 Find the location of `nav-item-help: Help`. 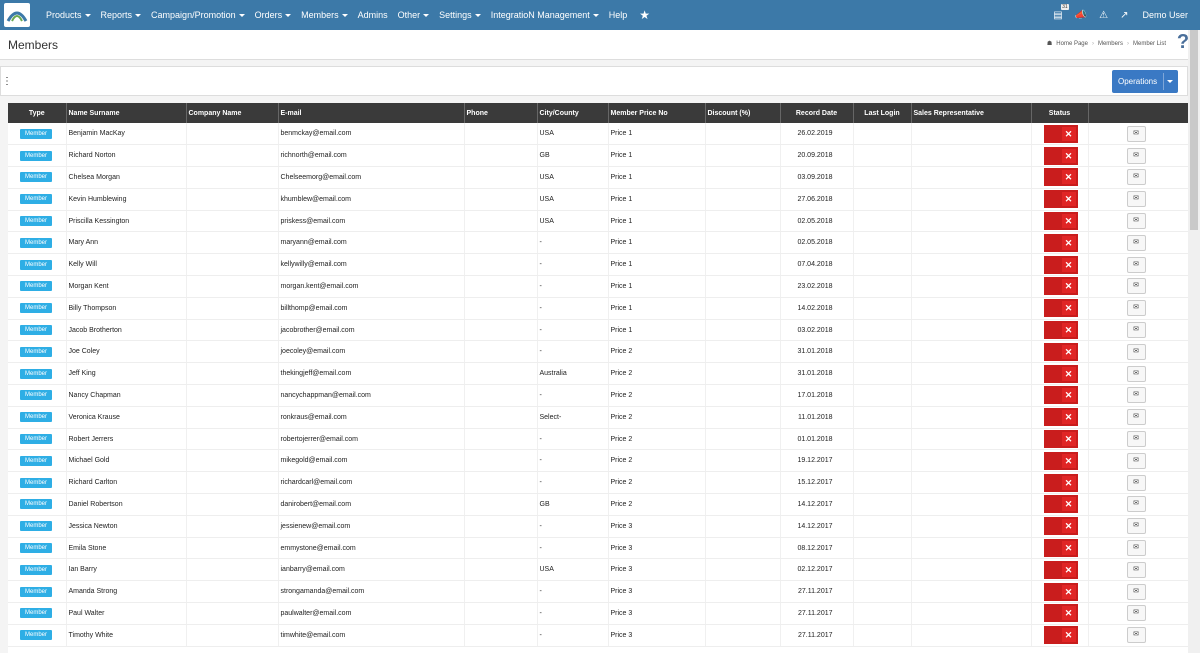

nav-item-help: Help is located at coordinates (618, 15).